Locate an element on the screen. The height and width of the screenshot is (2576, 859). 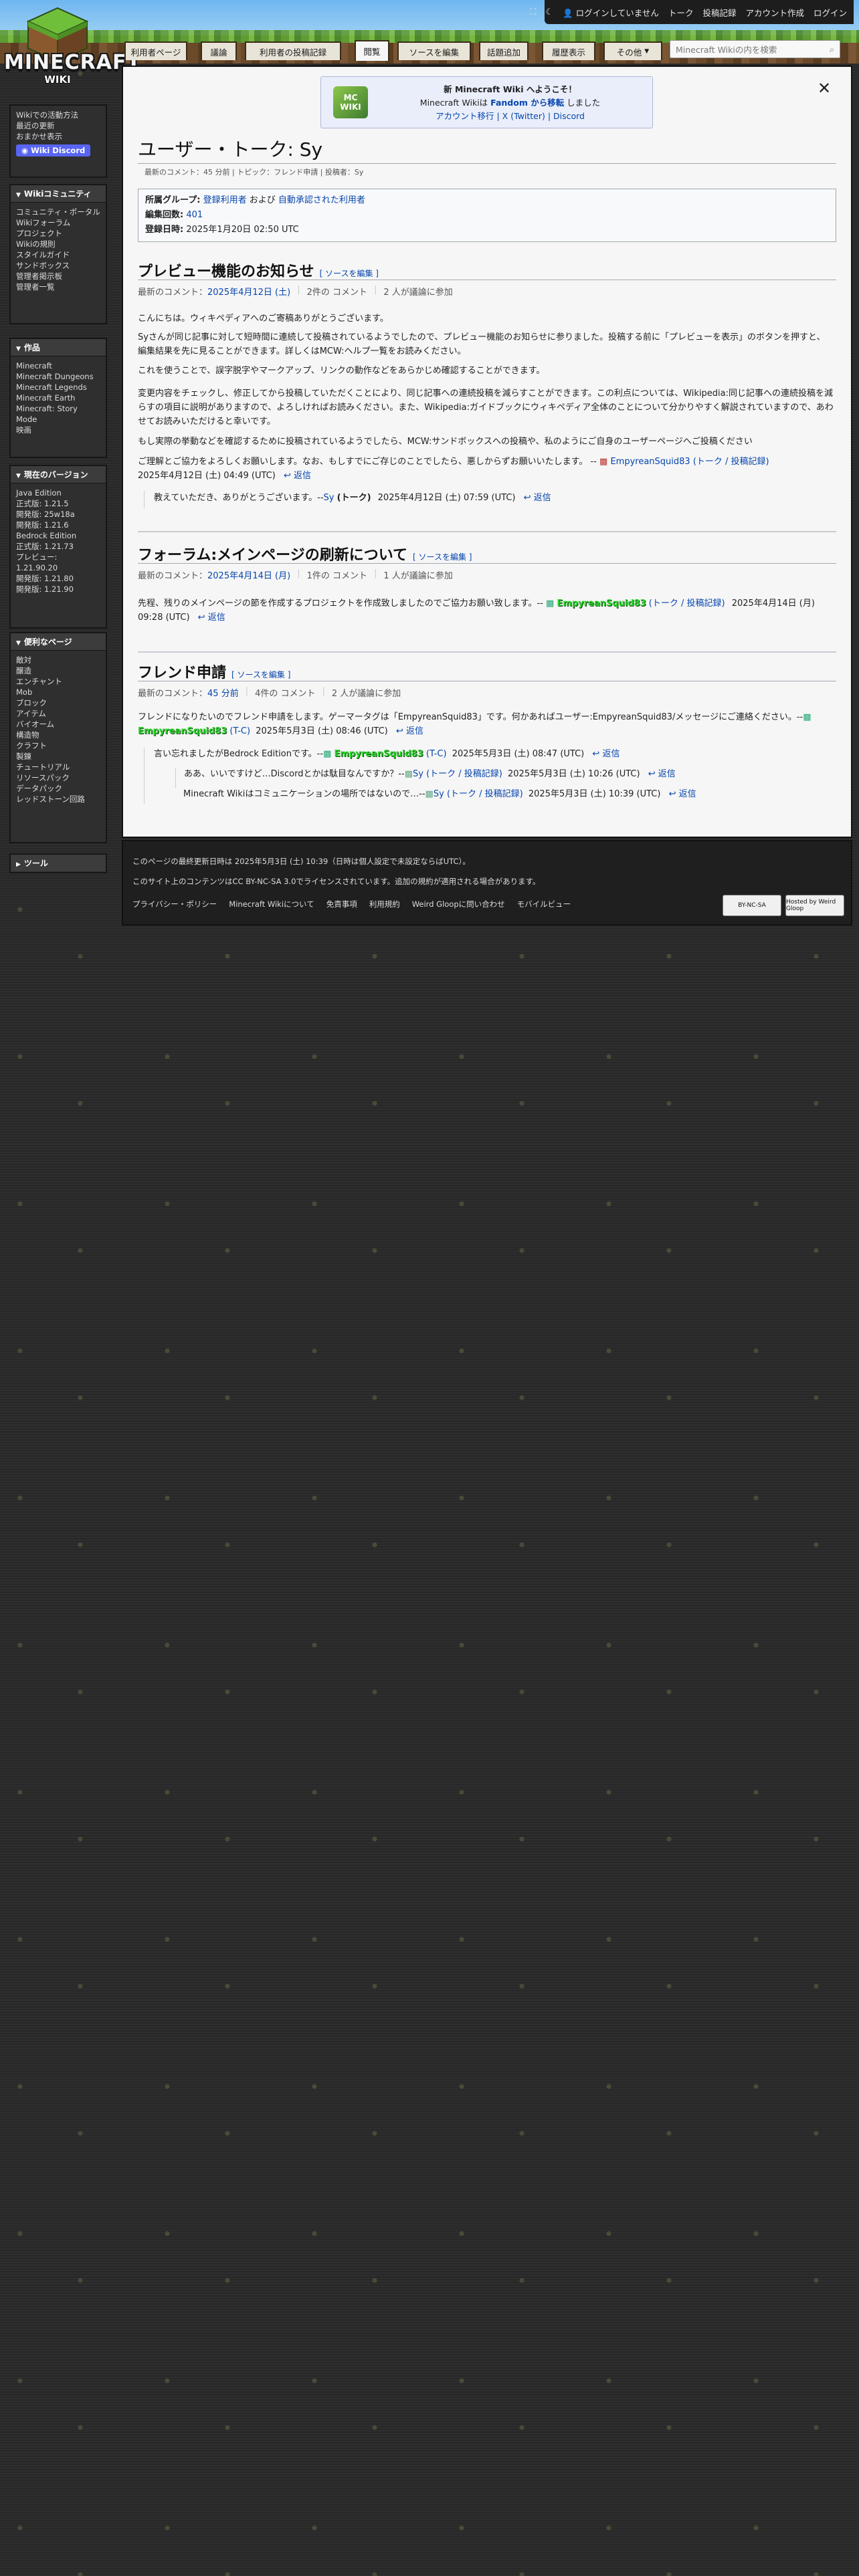
tab-more: その他 ▼ is located at coordinates (633, 50).